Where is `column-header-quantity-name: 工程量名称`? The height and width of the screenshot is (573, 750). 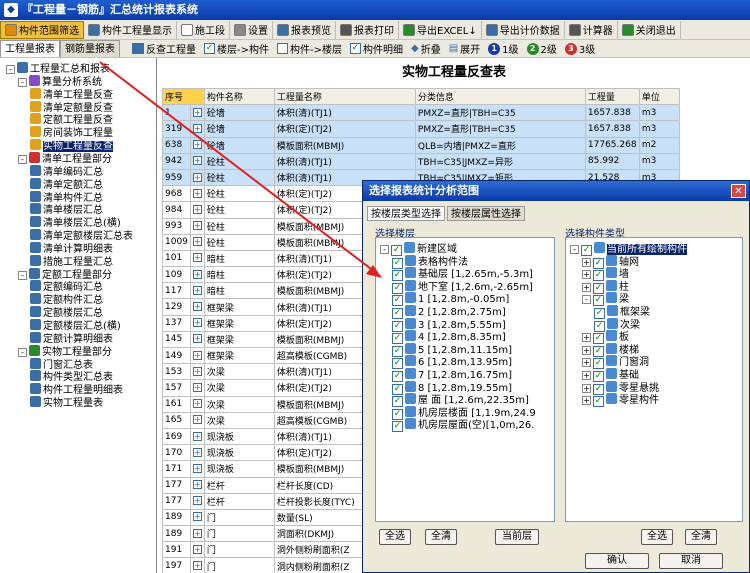
column-header-quantity-name: 工程量名称 is located at coordinates (344, 96).